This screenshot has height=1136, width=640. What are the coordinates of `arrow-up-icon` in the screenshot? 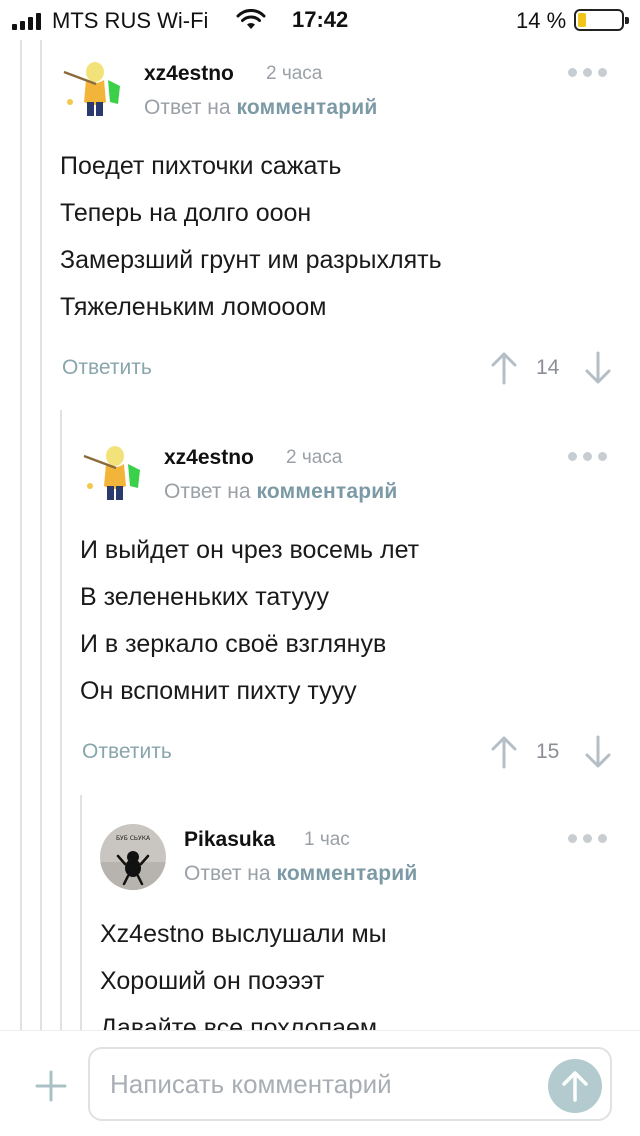 It's located at (575, 1086).